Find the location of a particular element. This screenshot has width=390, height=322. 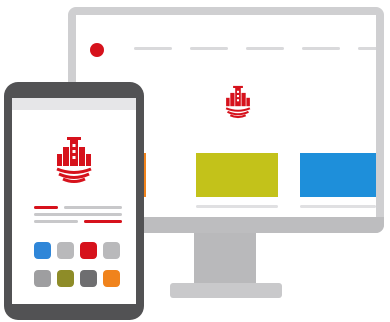

orange-swatch is located at coordinates (111, 278).